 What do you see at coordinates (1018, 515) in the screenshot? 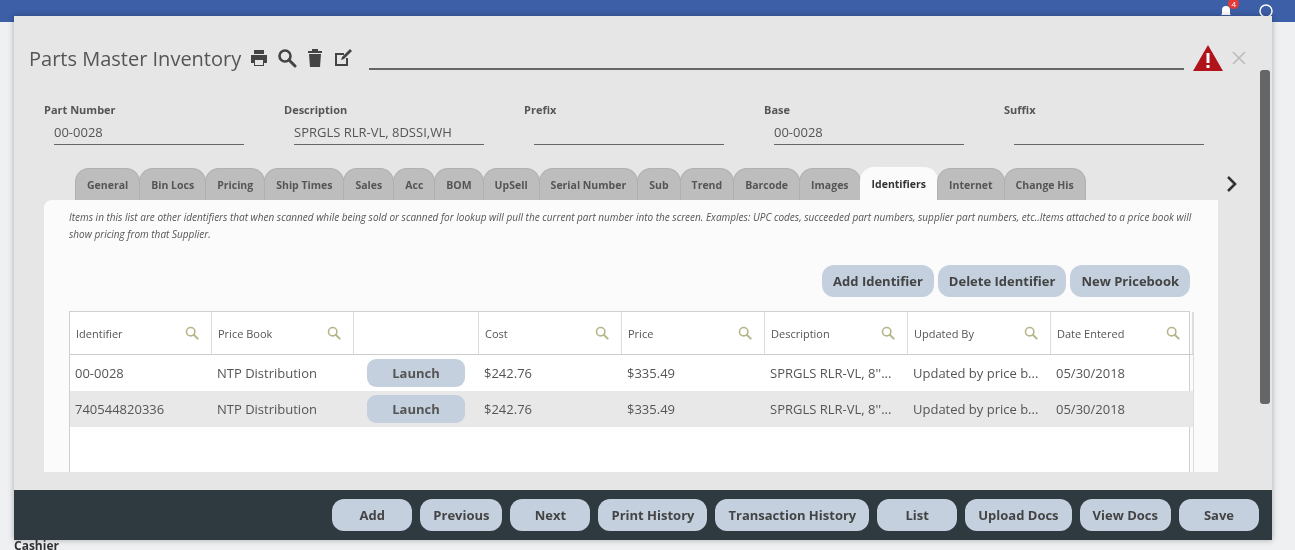
I see `footer-button: Upload Docs` at bounding box center [1018, 515].